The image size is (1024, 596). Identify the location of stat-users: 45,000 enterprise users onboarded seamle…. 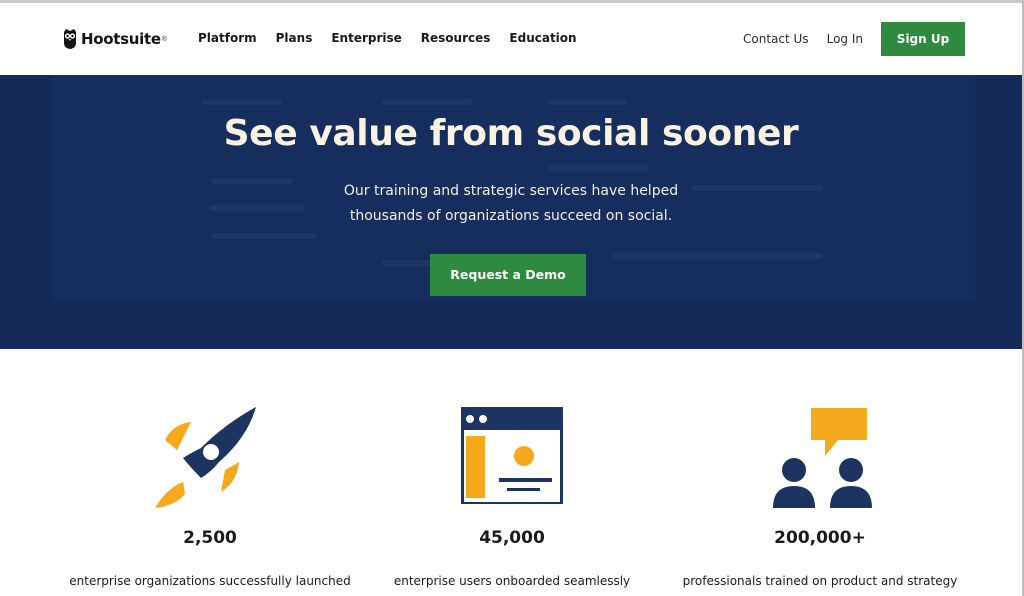
(512, 494).